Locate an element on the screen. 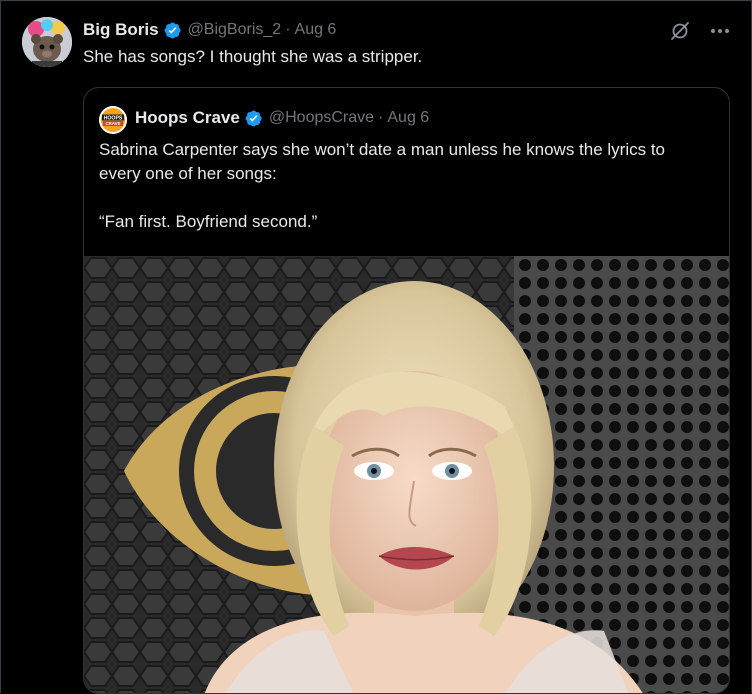  tweet-actions-top is located at coordinates (700, 31).